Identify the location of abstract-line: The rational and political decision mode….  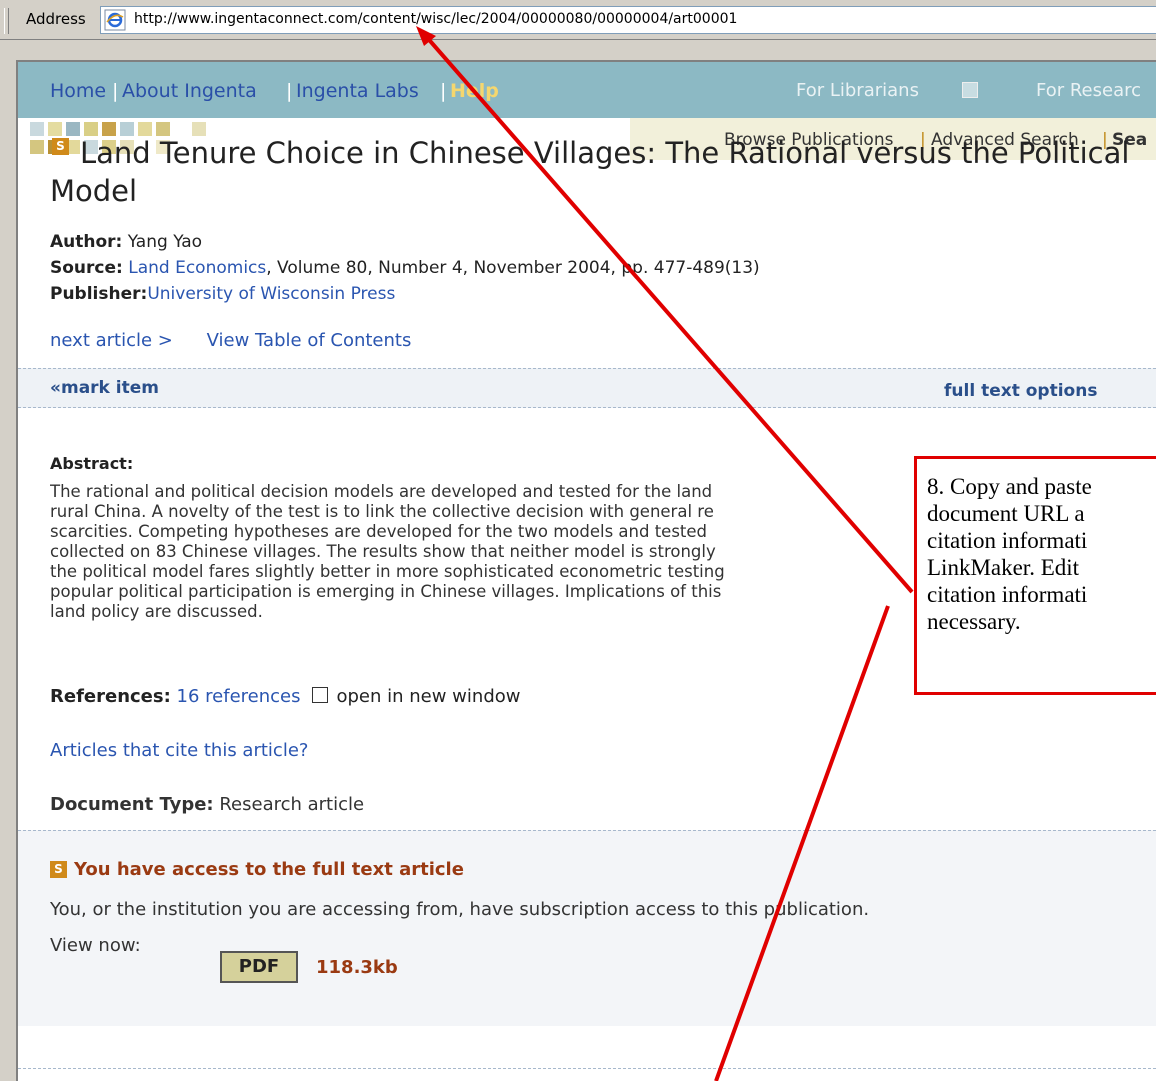
(381, 491).